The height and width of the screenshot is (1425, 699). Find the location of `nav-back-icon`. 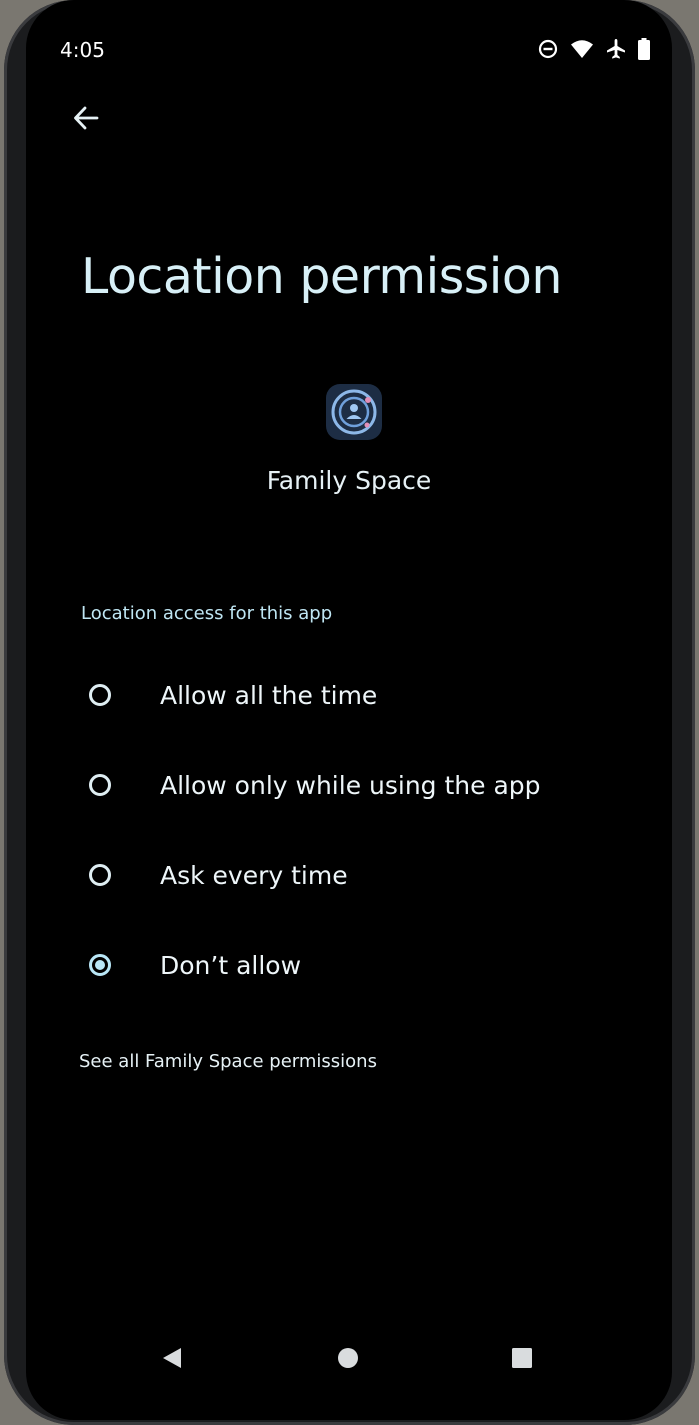

nav-back-icon is located at coordinates (172, 1360).